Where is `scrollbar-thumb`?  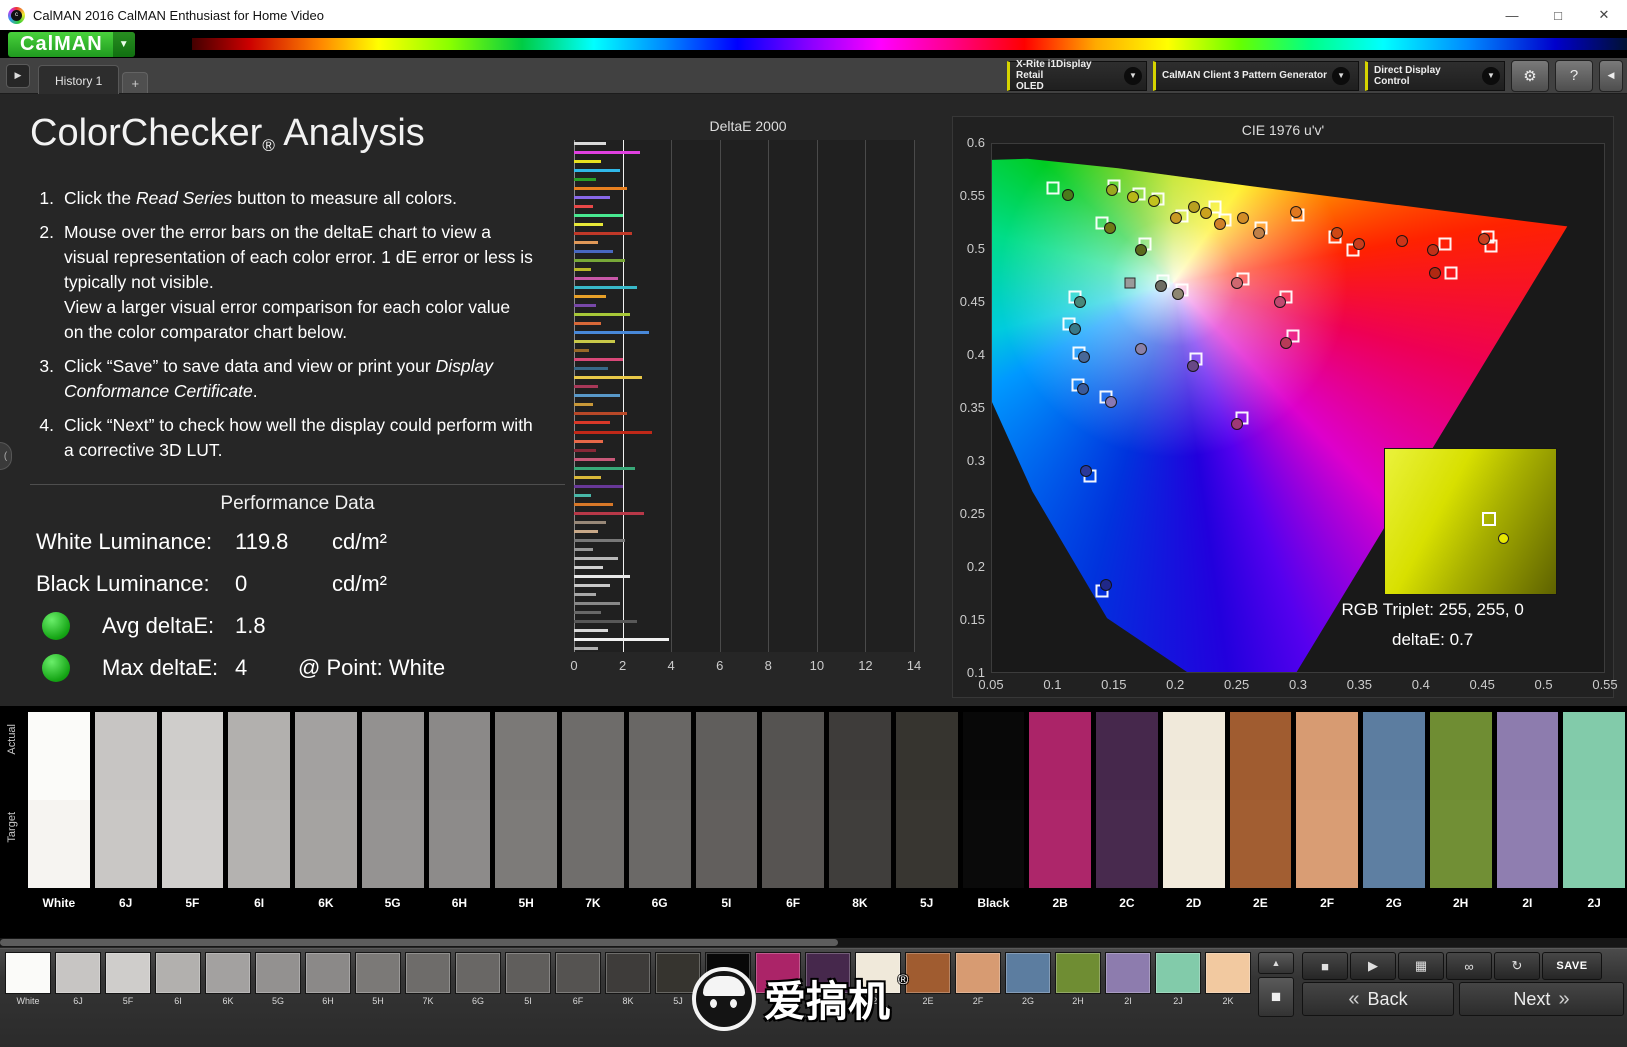
scrollbar-thumb is located at coordinates (419, 942).